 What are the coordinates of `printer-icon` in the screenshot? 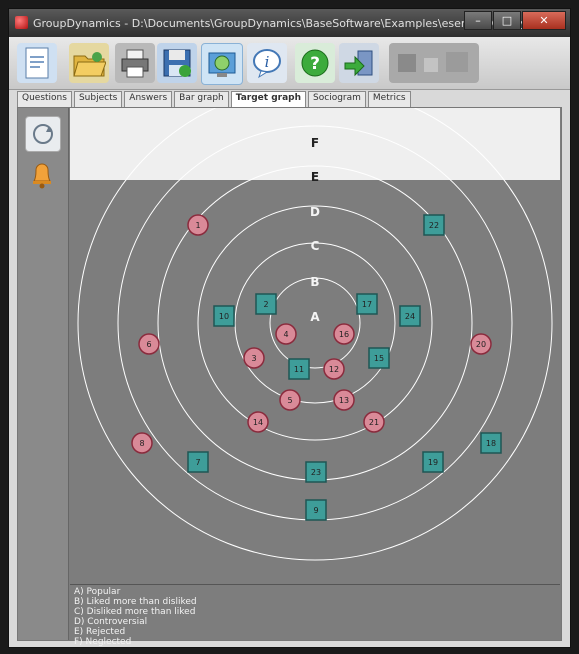 It's located at (135, 63).